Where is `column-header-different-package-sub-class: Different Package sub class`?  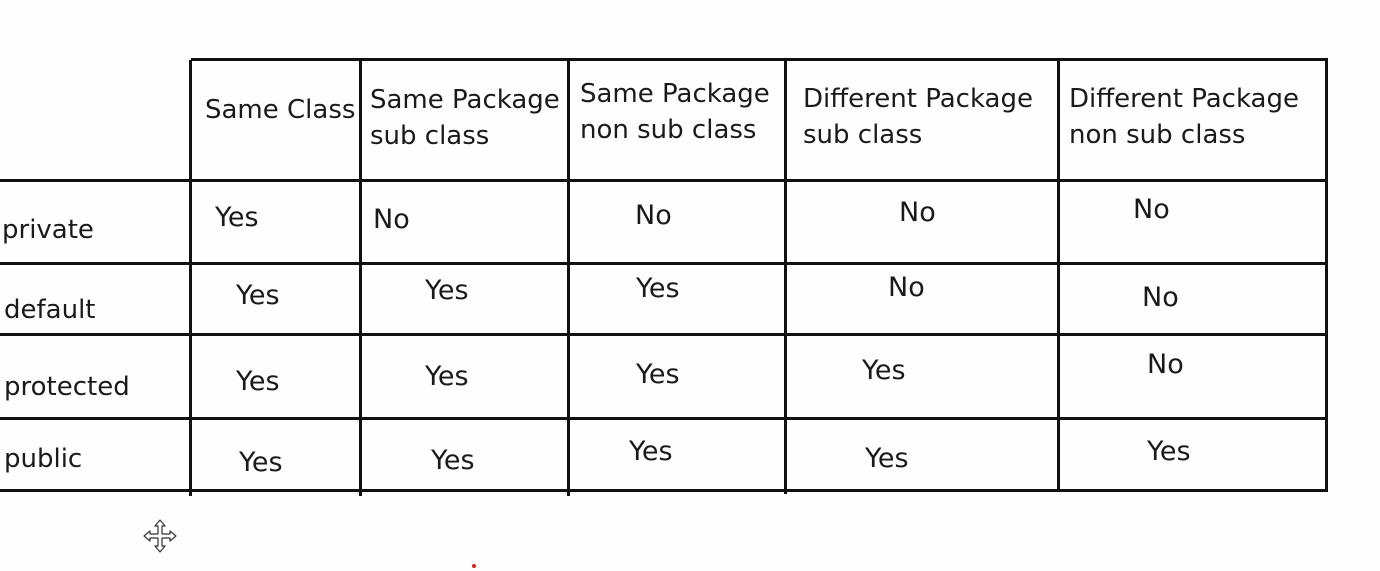
column-header-different-package-sub-class: Different Package sub class is located at coordinates (918, 117).